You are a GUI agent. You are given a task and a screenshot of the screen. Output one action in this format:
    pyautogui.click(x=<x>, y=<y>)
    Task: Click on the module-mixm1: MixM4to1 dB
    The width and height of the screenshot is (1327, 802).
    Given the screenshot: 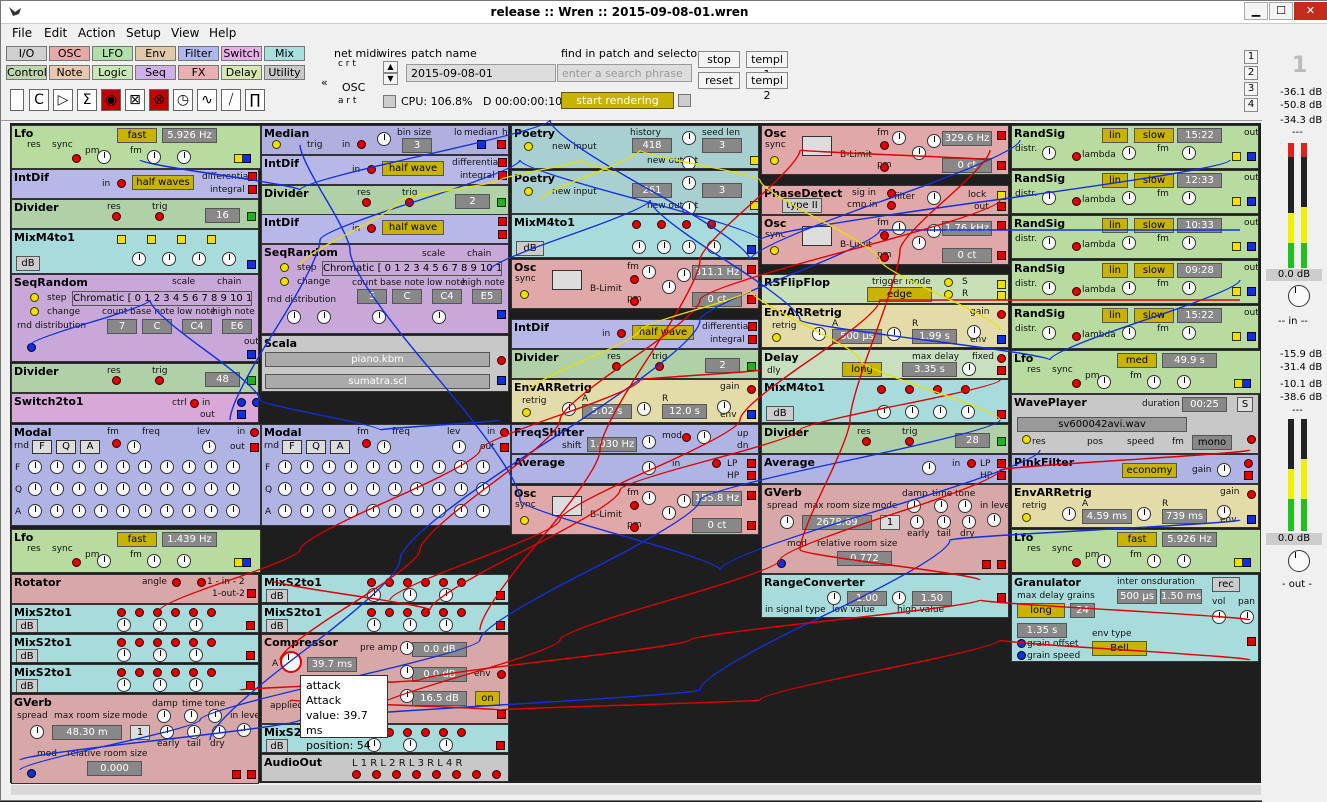 What is the action you would take?
    pyautogui.click(x=135, y=251)
    